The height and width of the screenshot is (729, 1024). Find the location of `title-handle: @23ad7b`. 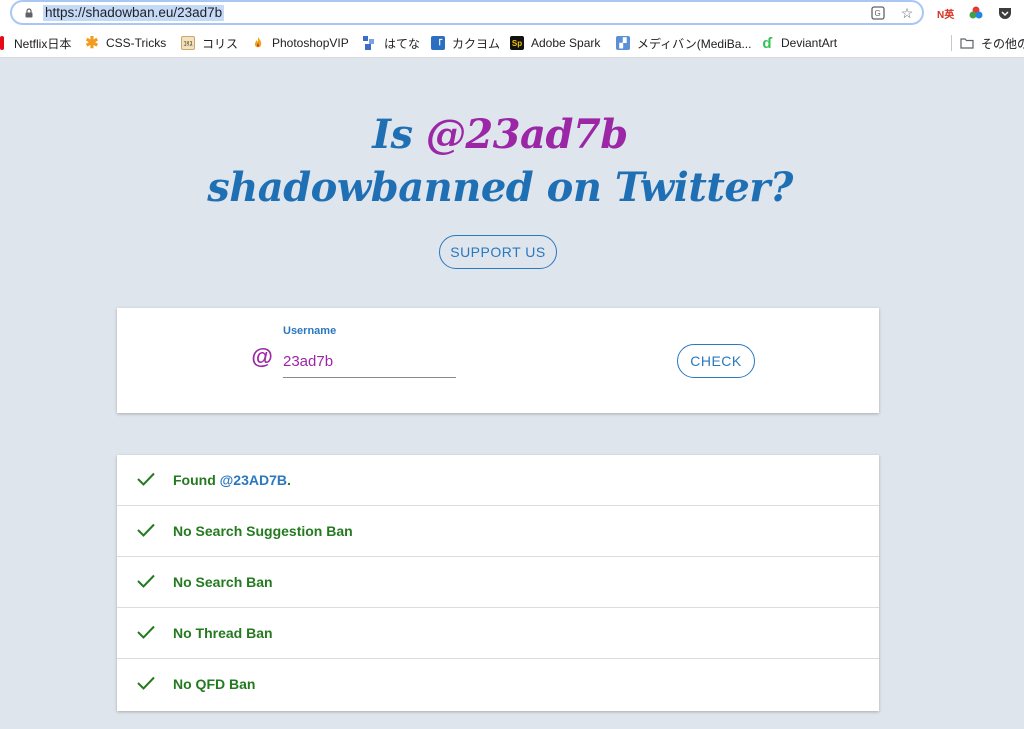

title-handle: @23ad7b is located at coordinates (526, 134).